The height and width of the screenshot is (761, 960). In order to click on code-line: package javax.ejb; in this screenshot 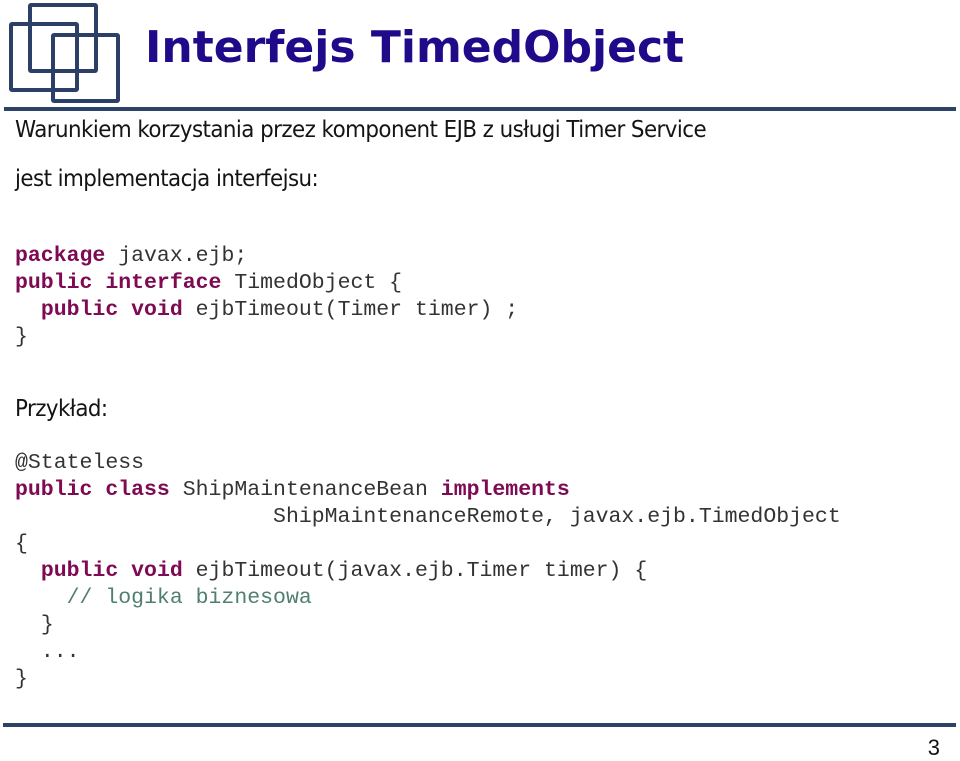, I will do `click(266, 256)`.